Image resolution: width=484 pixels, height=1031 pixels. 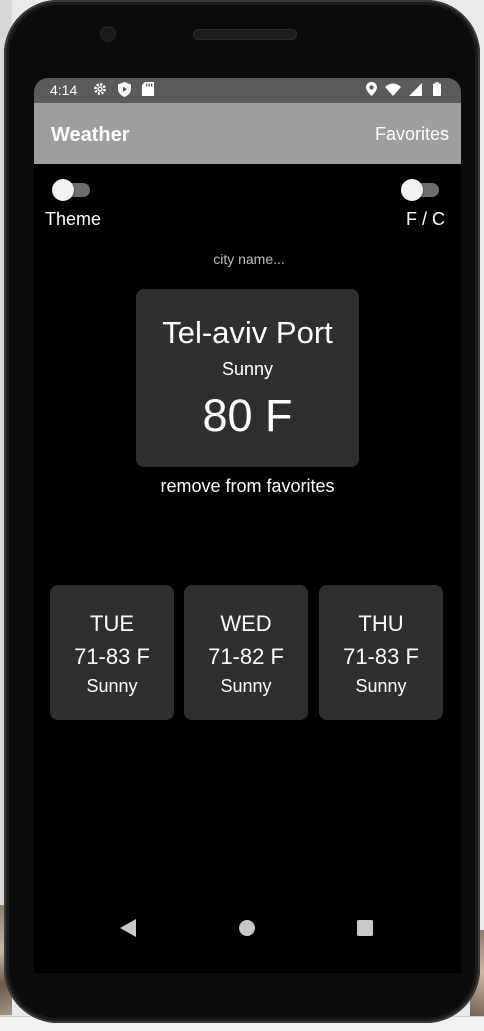 What do you see at coordinates (393, 89) in the screenshot?
I see `wifi-icon` at bounding box center [393, 89].